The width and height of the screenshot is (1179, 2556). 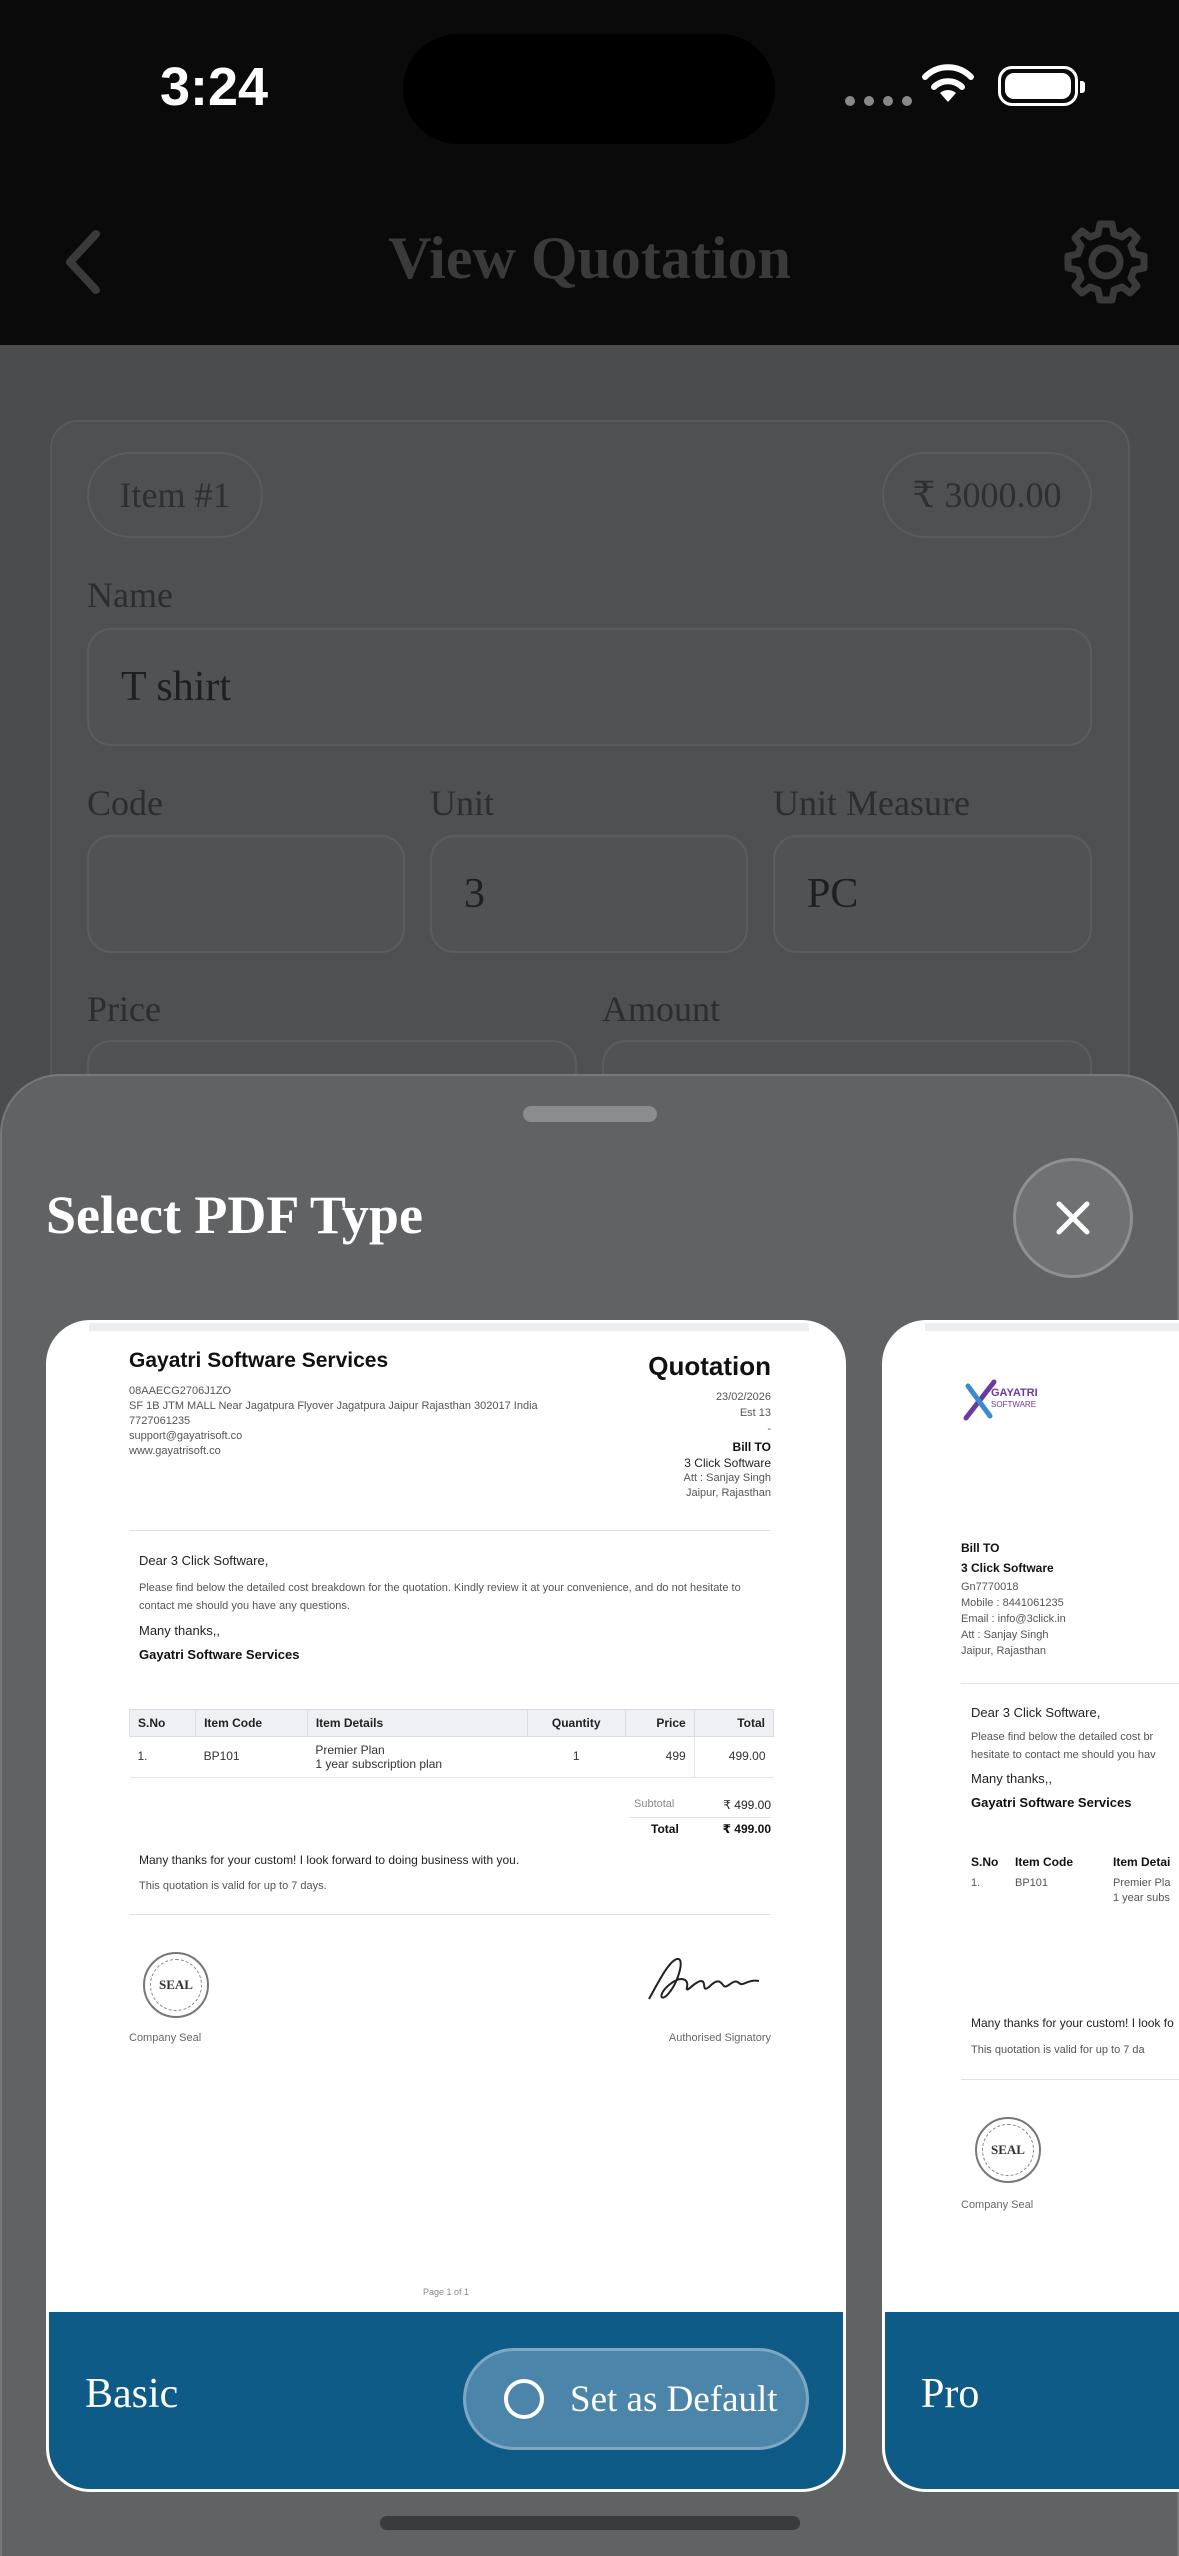 I want to click on radio-unchecked-icon, so click(x=524, y=2399).